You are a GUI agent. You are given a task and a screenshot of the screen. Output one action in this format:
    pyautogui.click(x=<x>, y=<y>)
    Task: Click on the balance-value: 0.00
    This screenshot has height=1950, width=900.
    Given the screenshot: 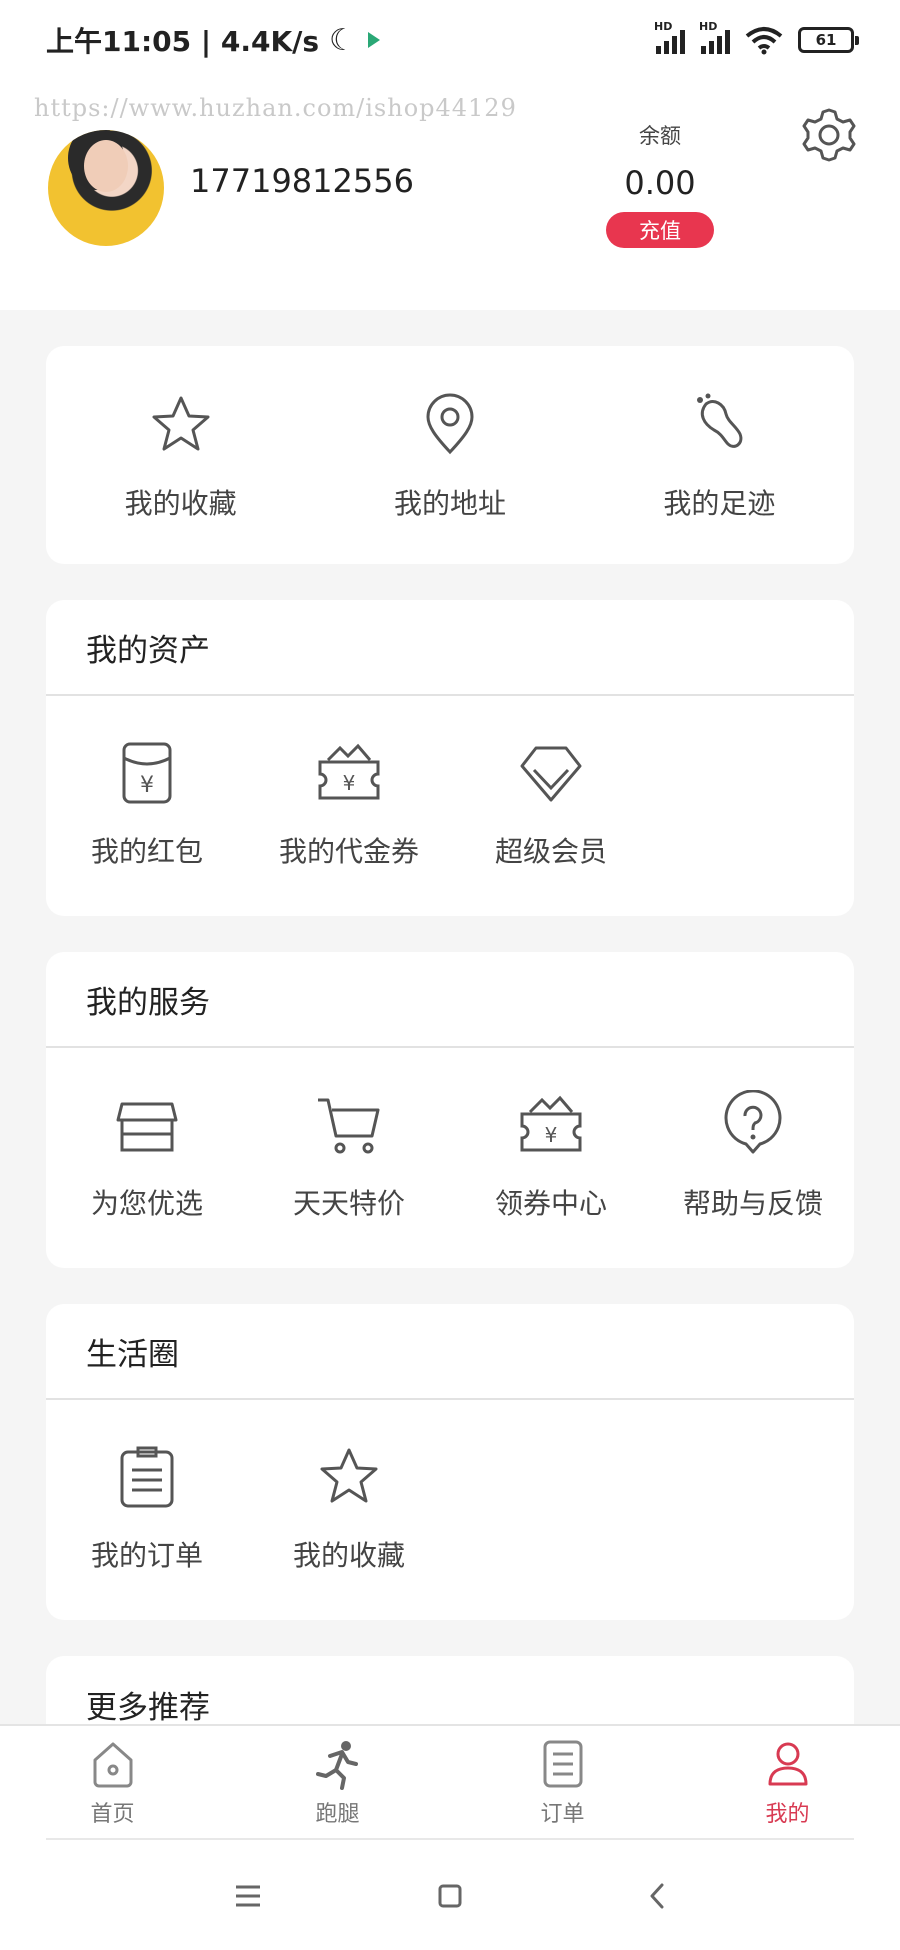 What is the action you would take?
    pyautogui.click(x=660, y=183)
    